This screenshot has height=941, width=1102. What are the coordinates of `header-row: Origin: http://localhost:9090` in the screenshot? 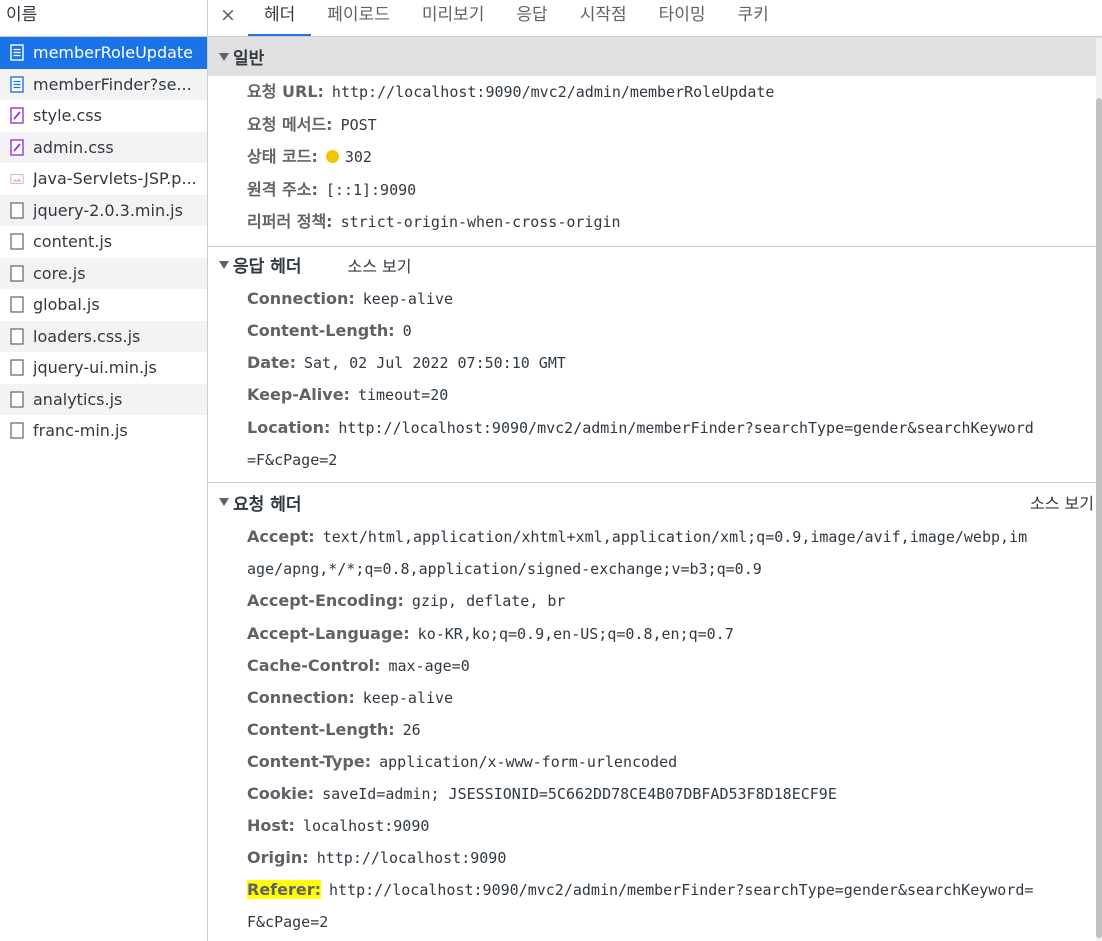 It's located at (674, 858).